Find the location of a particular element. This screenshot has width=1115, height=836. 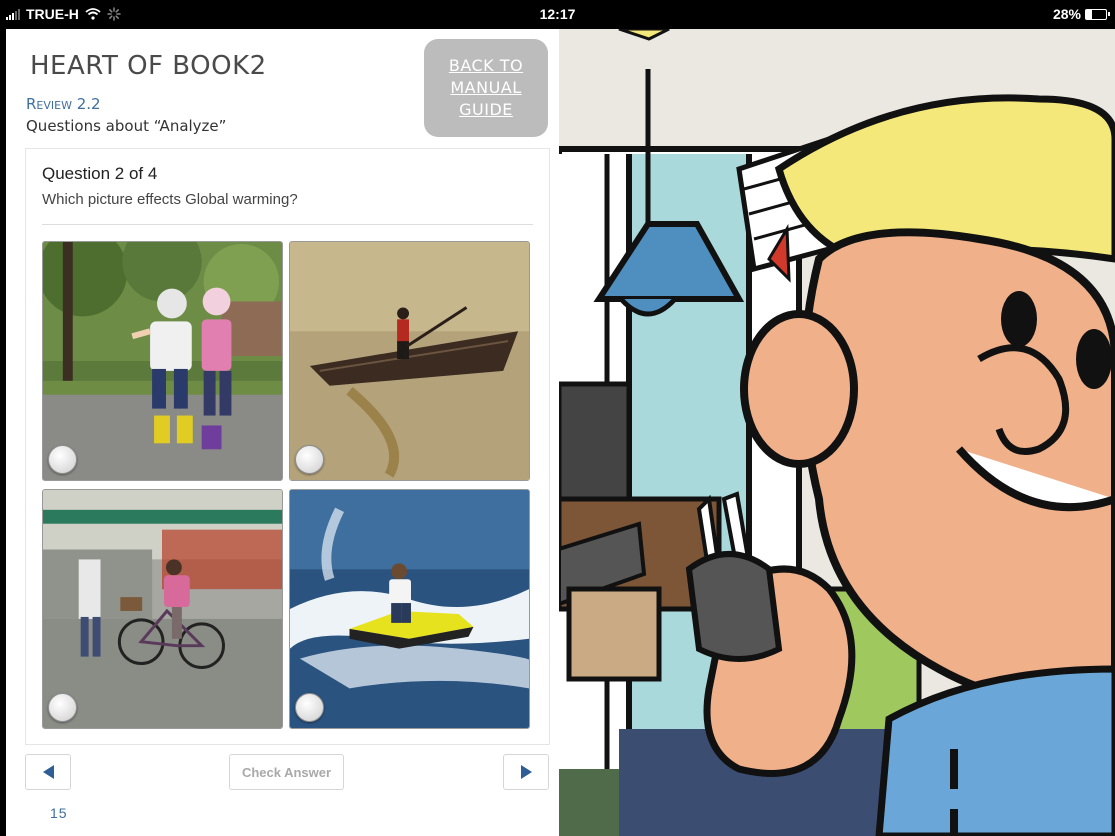

back-button-line-2: MANUAL is located at coordinates (486, 87).